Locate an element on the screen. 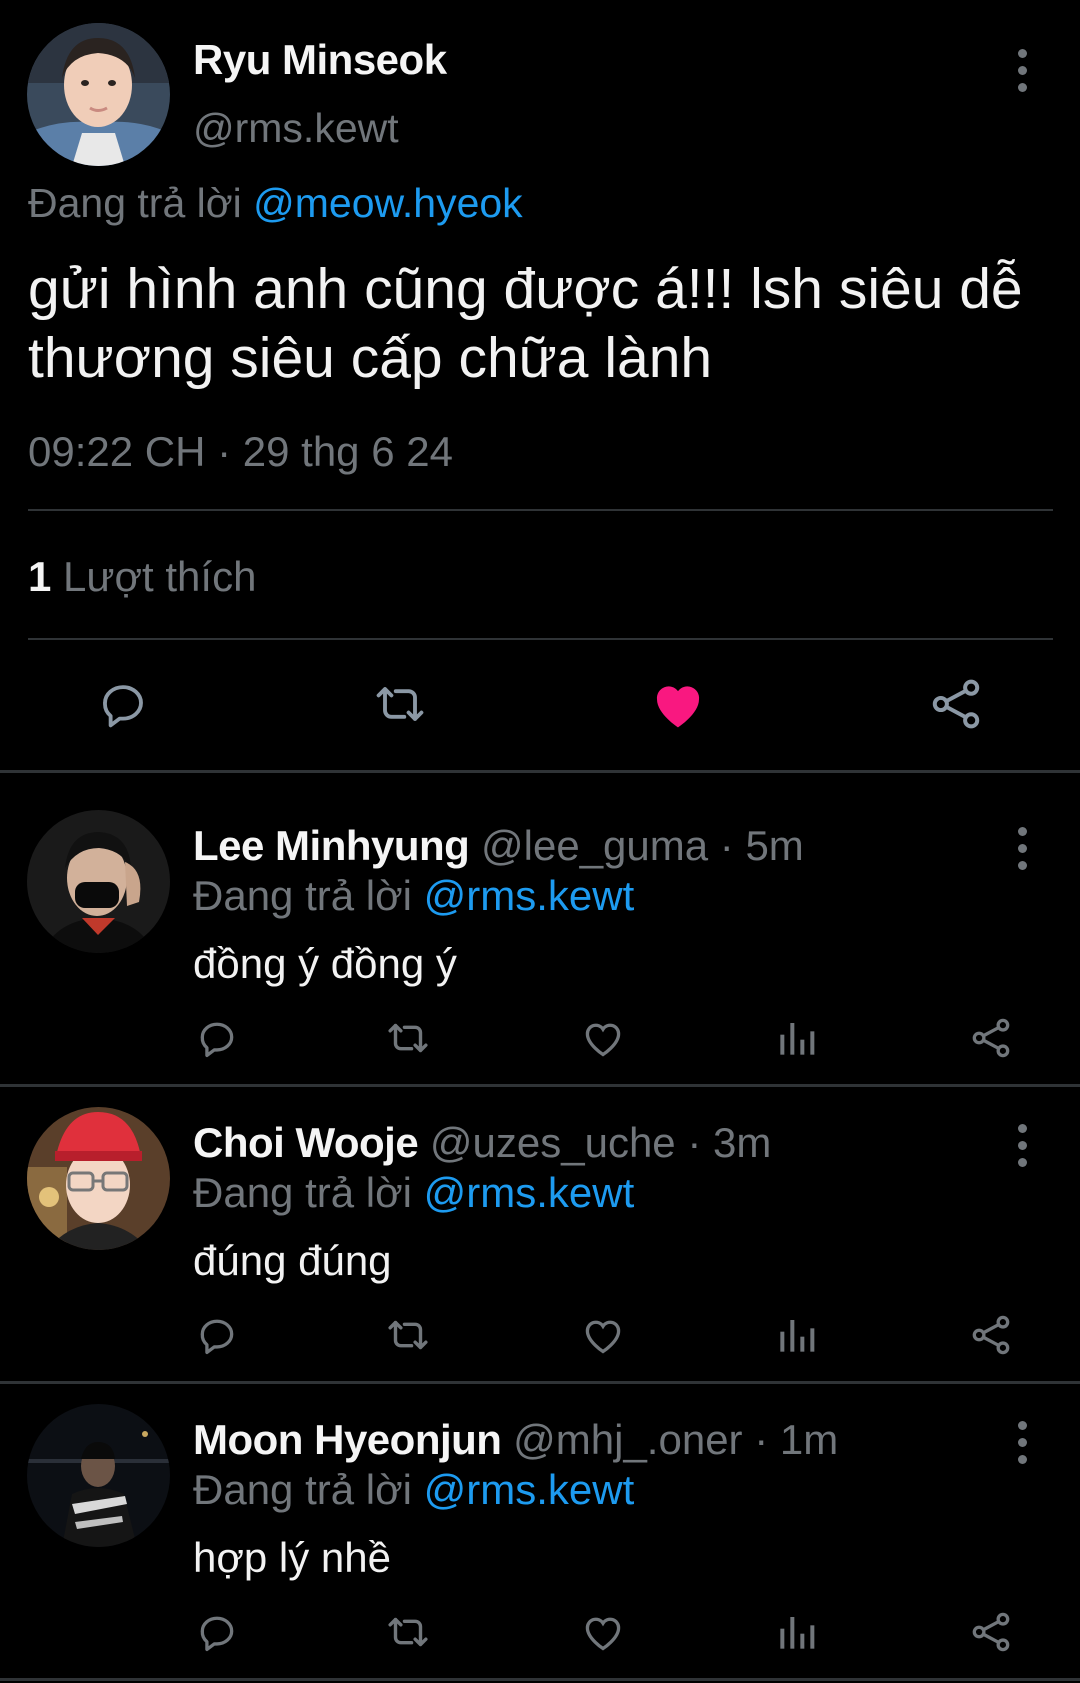  reply-header: Lee Minhyung @lee_guma · 5m is located at coordinates (498, 846).